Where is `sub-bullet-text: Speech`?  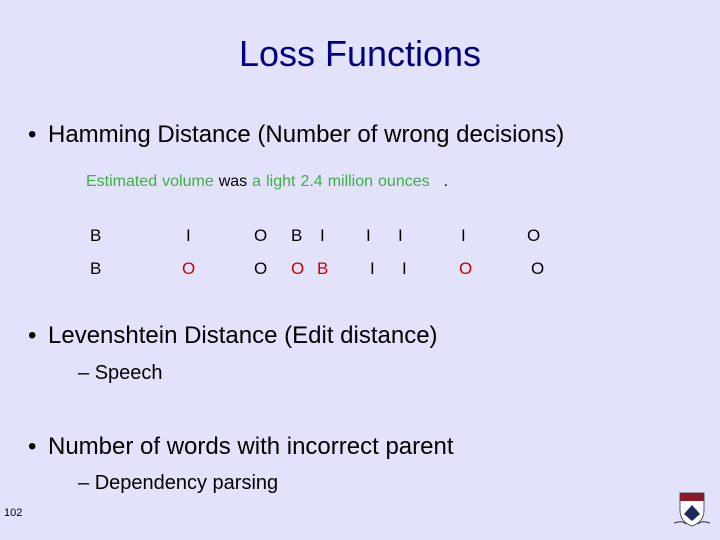
sub-bullet-text: Speech is located at coordinates (128, 373).